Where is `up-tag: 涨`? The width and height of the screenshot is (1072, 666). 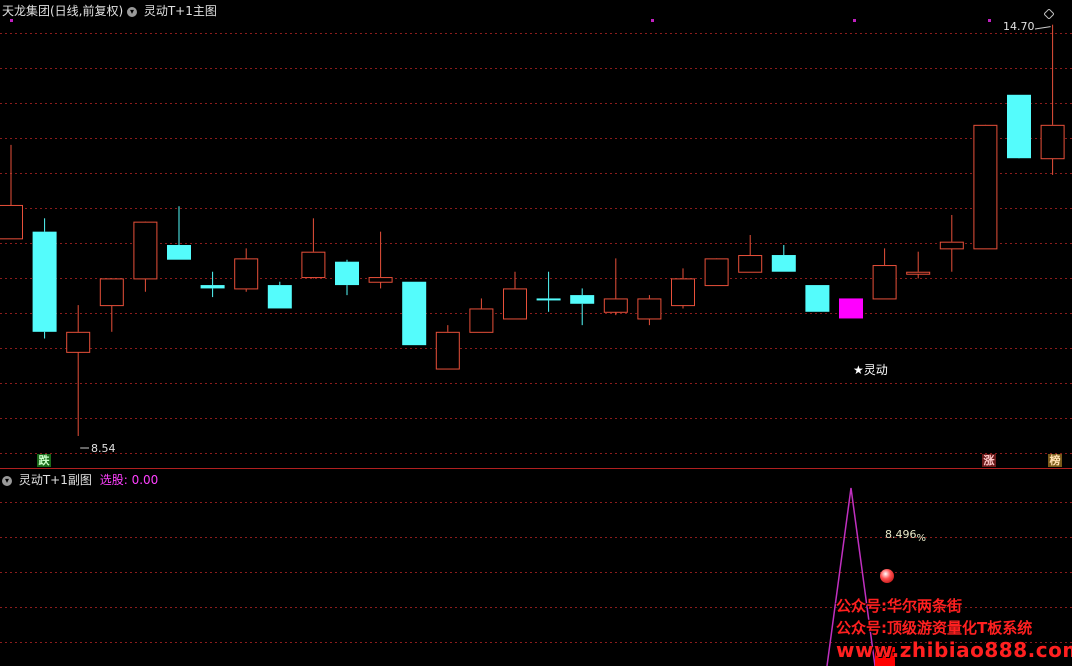 up-tag: 涨 is located at coordinates (989, 460).